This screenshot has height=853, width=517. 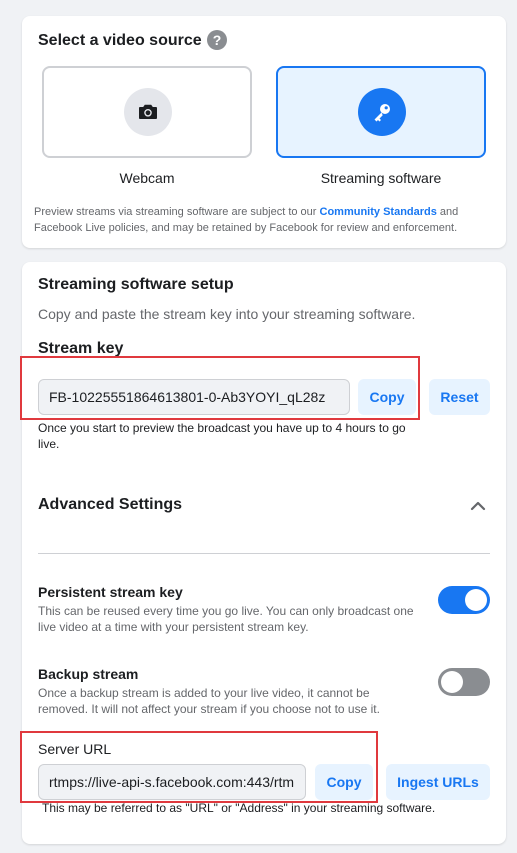 I want to click on server-url-input, so click(x=172, y=782).